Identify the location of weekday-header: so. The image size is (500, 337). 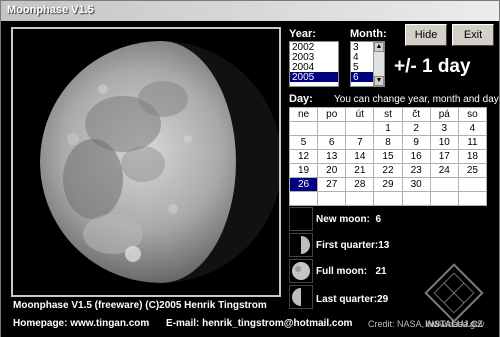
(472, 114).